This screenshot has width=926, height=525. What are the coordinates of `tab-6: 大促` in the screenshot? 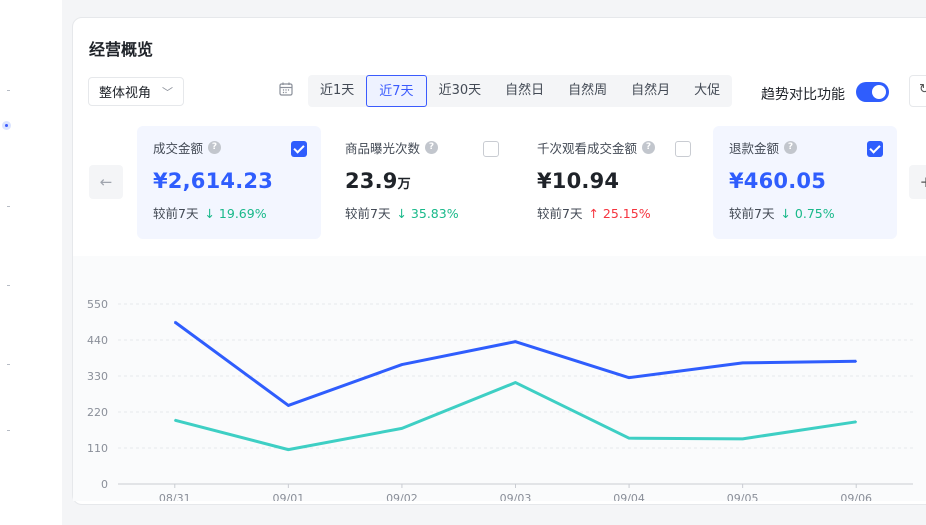 It's located at (707, 91).